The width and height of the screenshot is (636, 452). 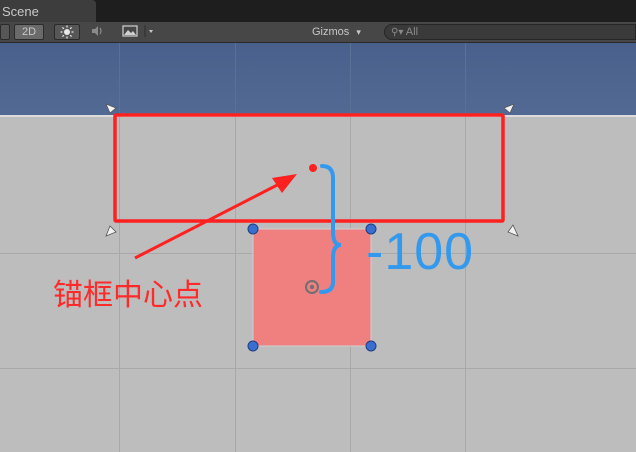 What do you see at coordinates (318, 11) in the screenshot?
I see `tab-strip: Scene` at bounding box center [318, 11].